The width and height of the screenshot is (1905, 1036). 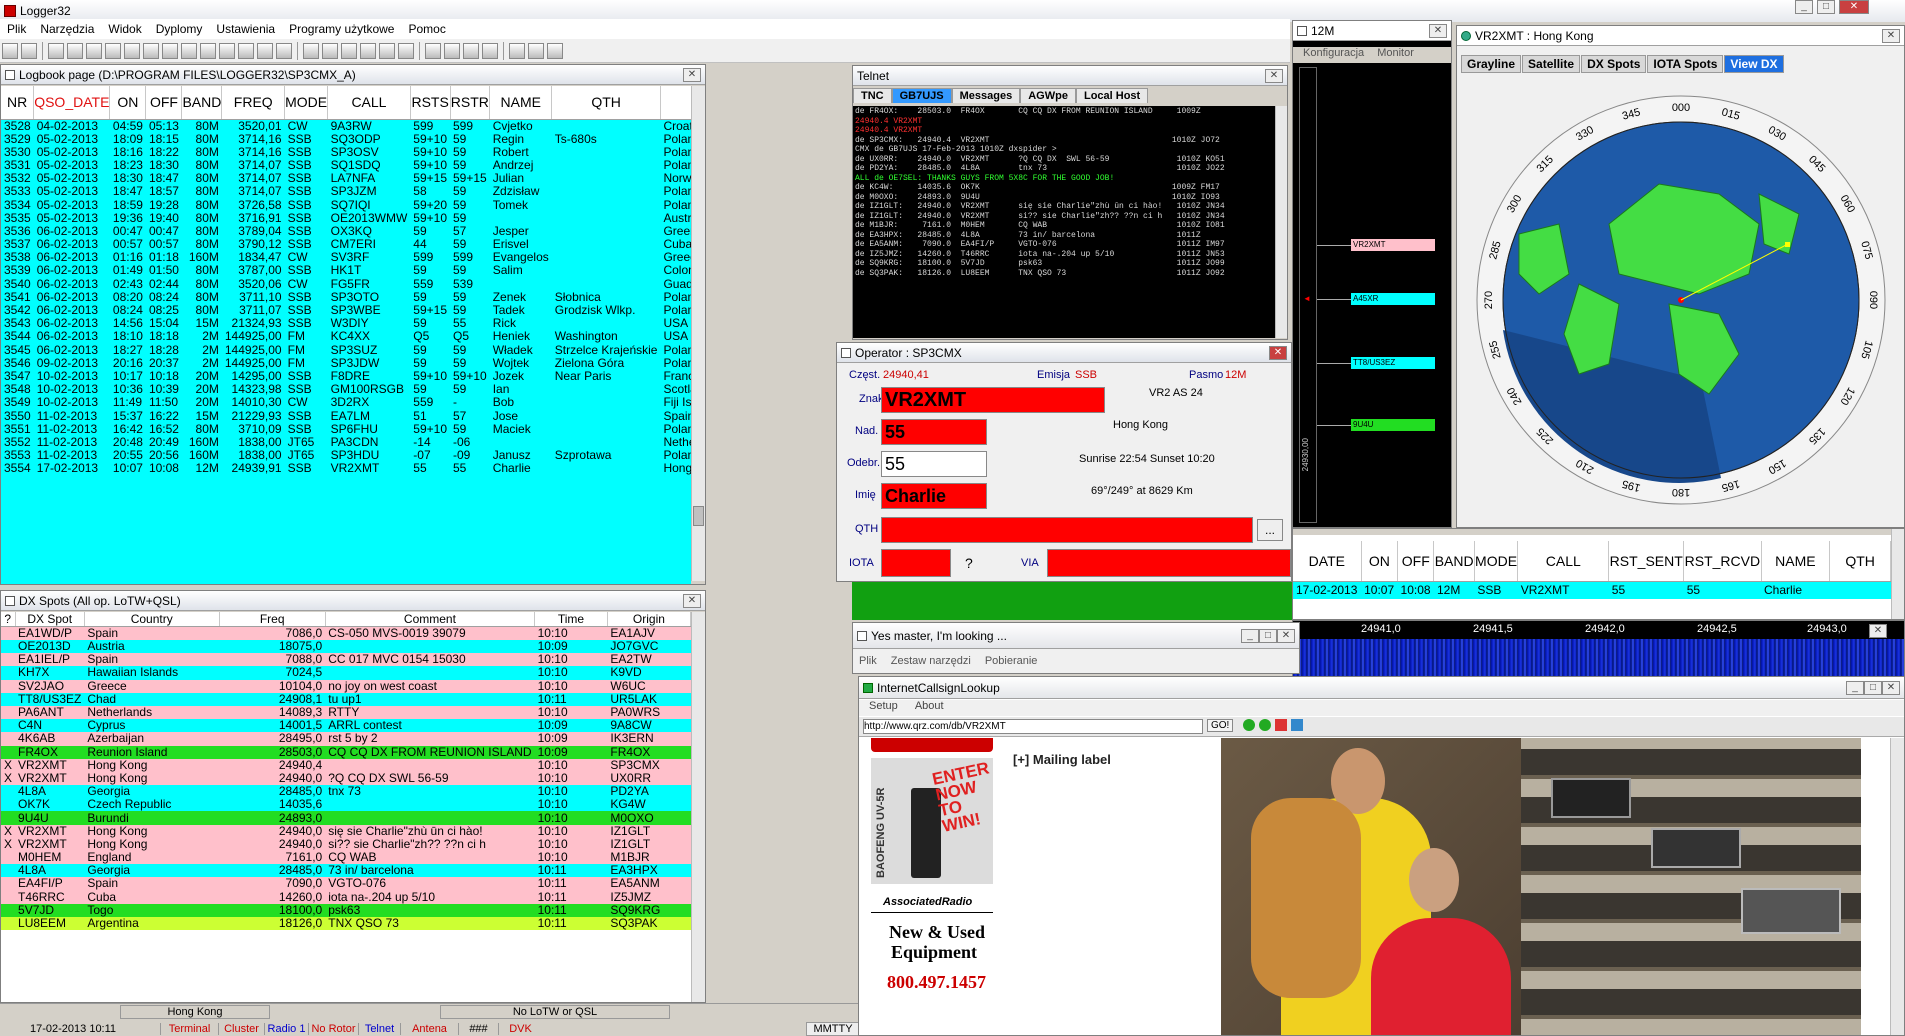 I want to click on menu-pomoc: Pomoc, so click(x=426, y=29).